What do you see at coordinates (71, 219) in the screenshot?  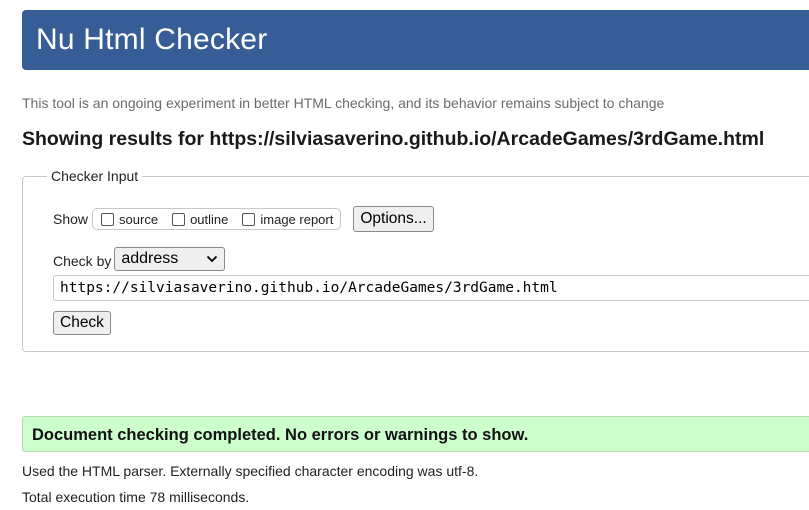 I see `show-label: Show` at bounding box center [71, 219].